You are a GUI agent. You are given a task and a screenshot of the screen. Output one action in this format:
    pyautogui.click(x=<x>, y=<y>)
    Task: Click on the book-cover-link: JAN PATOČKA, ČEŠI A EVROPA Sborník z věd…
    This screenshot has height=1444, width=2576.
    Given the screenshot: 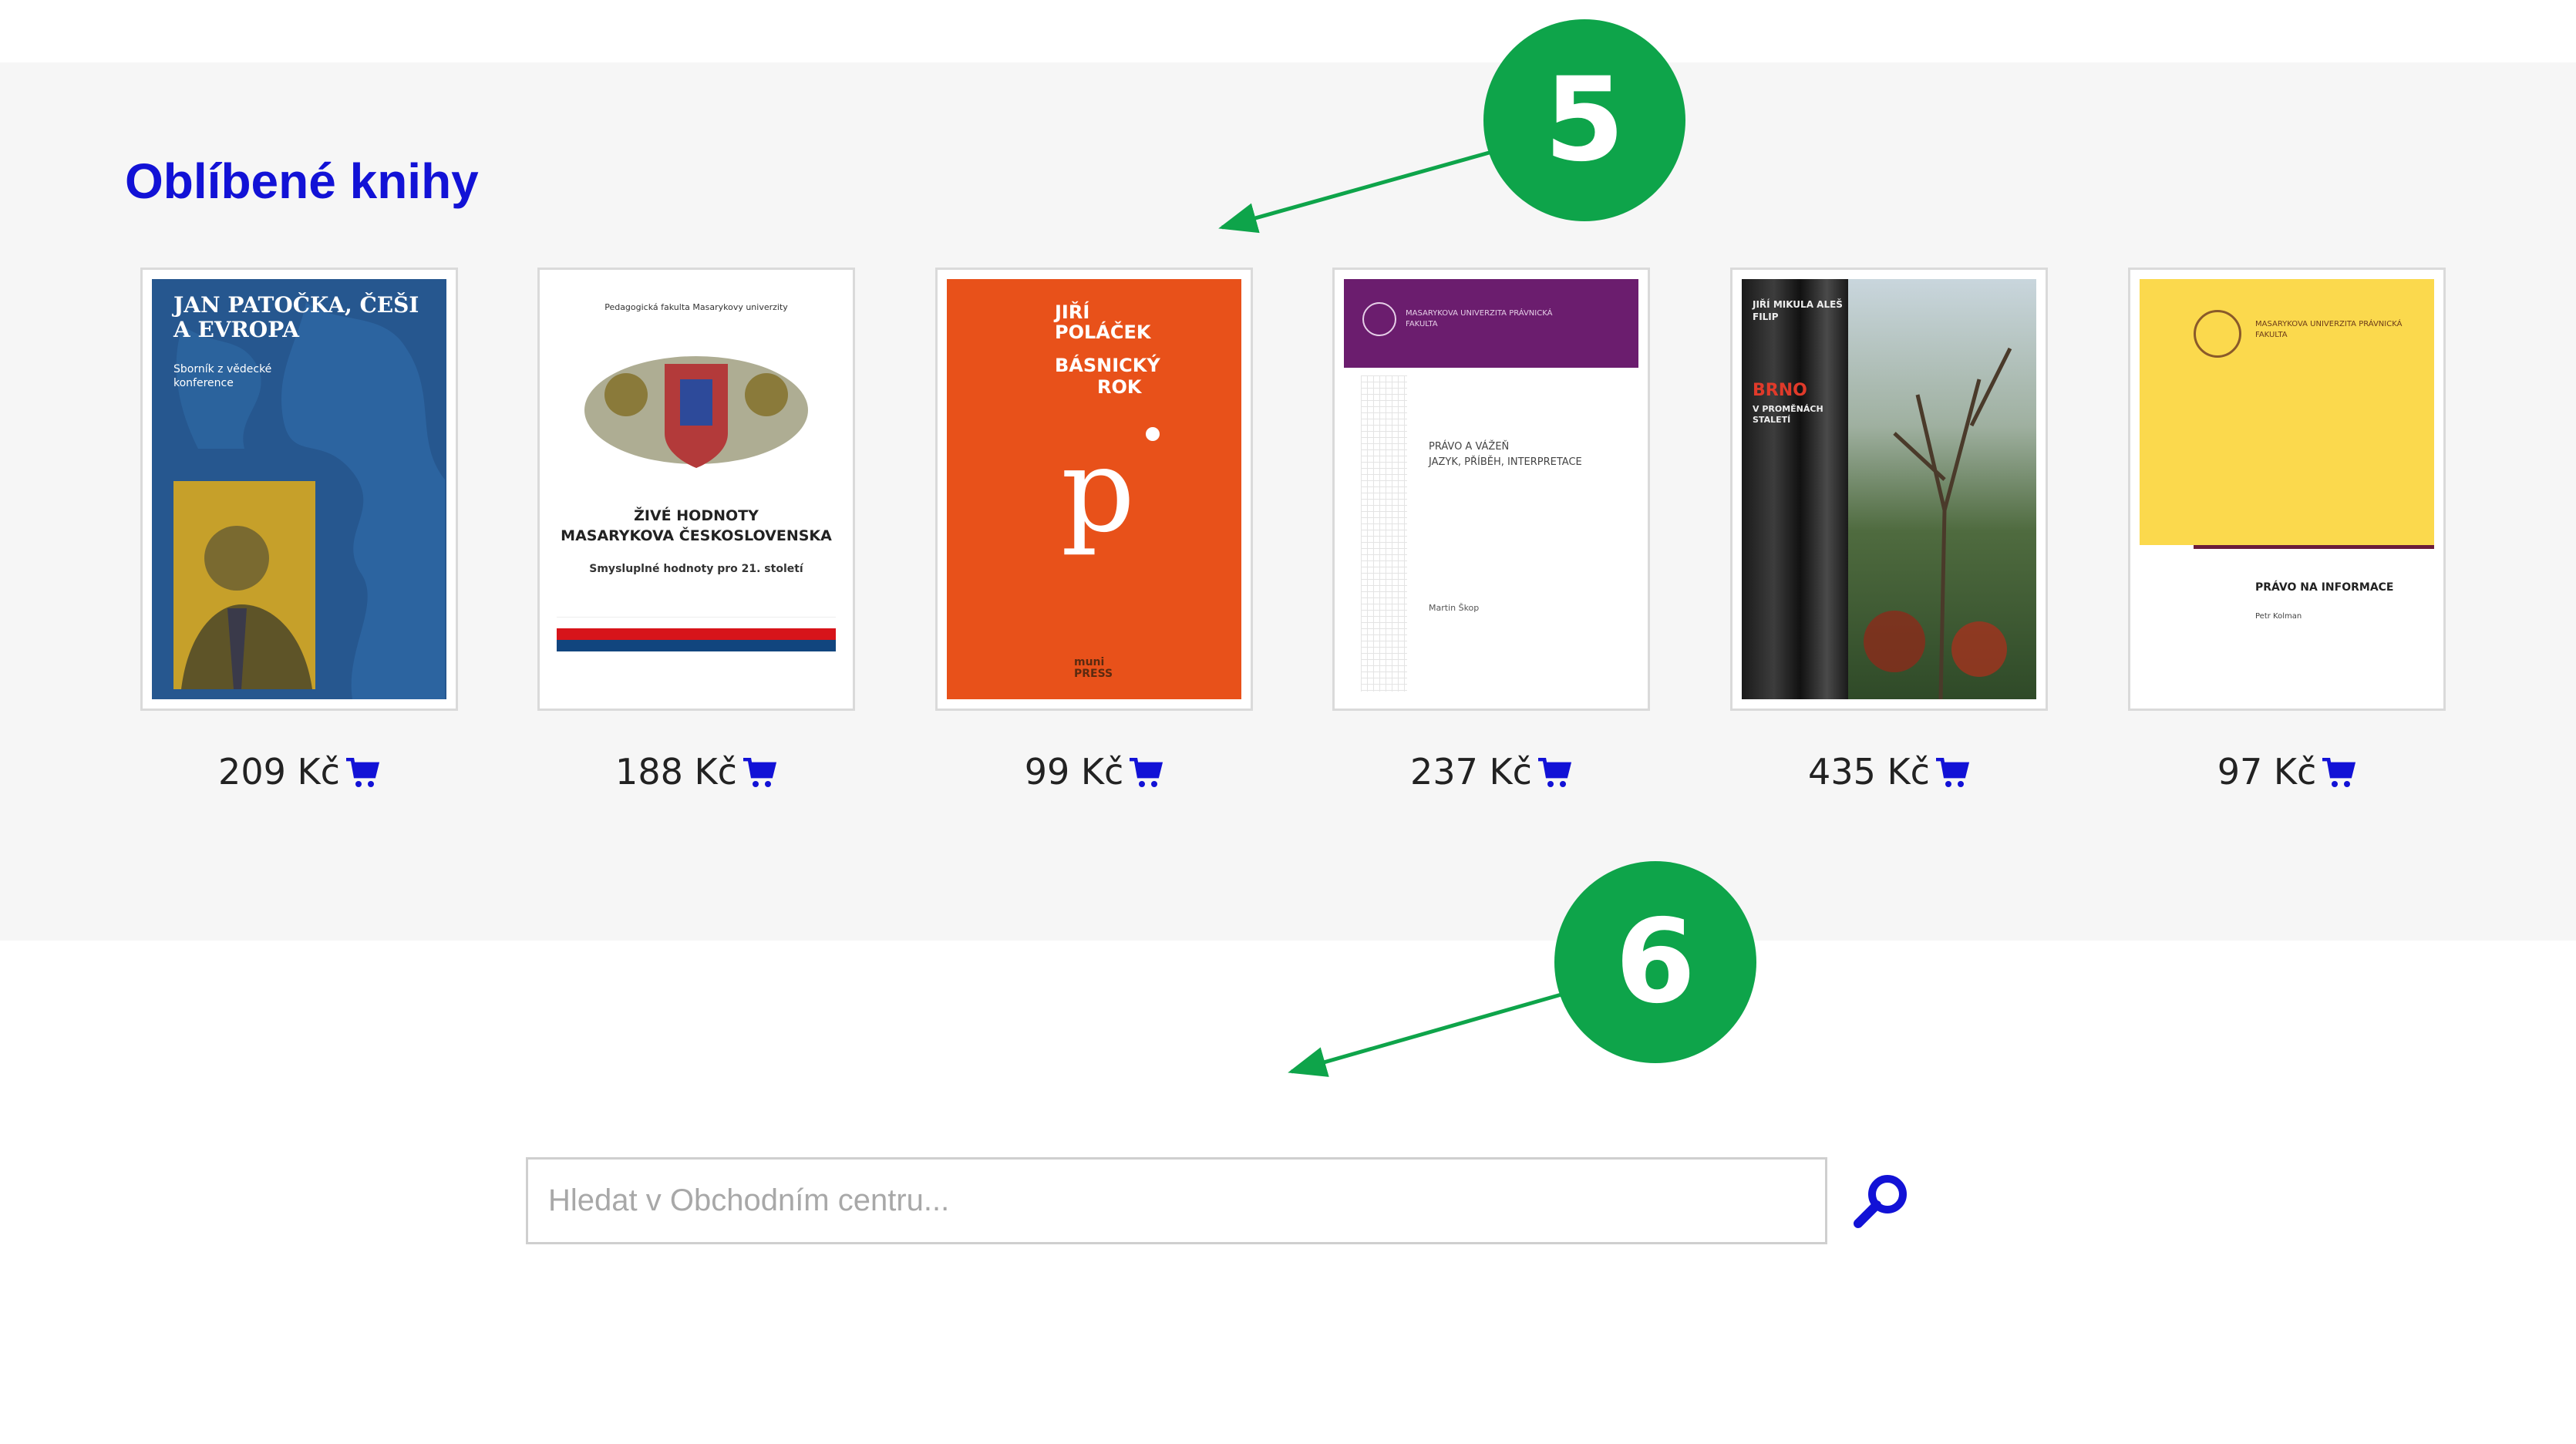 What is the action you would take?
    pyautogui.click(x=299, y=489)
    